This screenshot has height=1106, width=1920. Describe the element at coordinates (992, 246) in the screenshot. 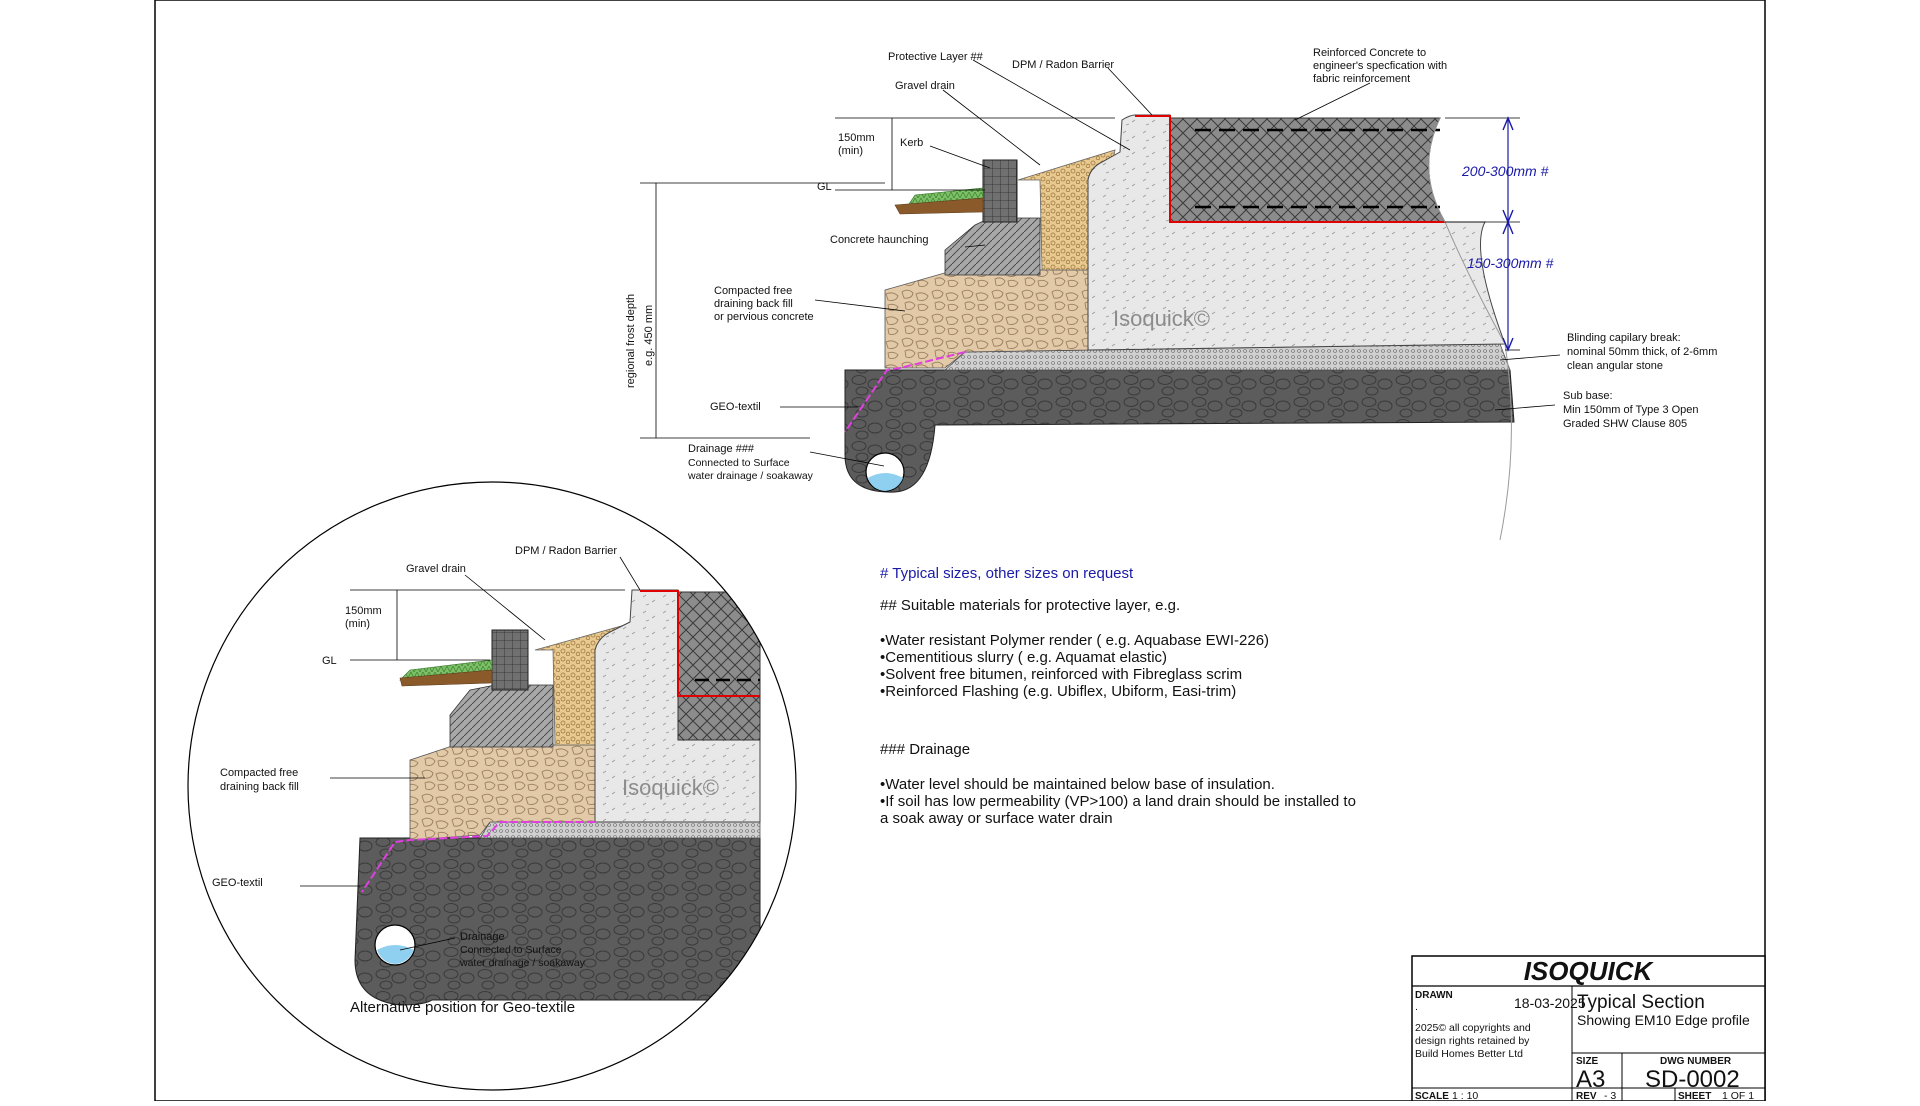

I see `concrete-haunching` at that location.